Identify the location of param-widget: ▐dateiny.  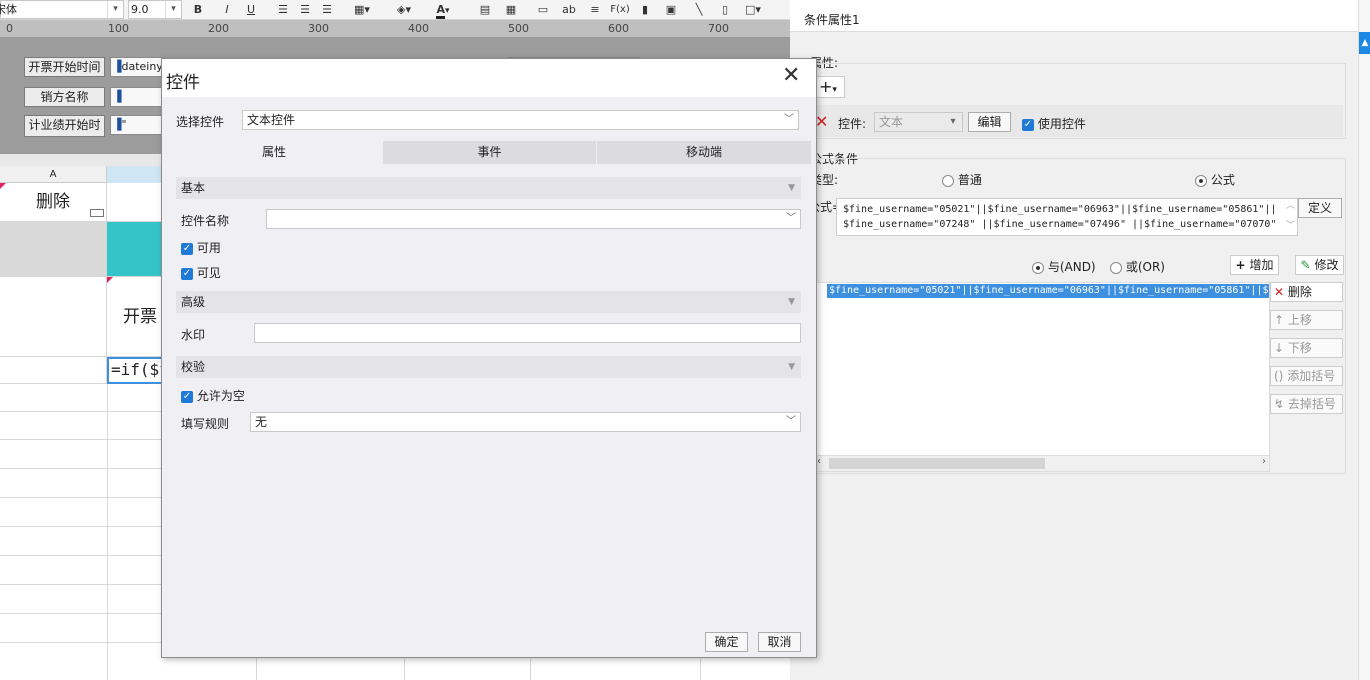
(137, 67).